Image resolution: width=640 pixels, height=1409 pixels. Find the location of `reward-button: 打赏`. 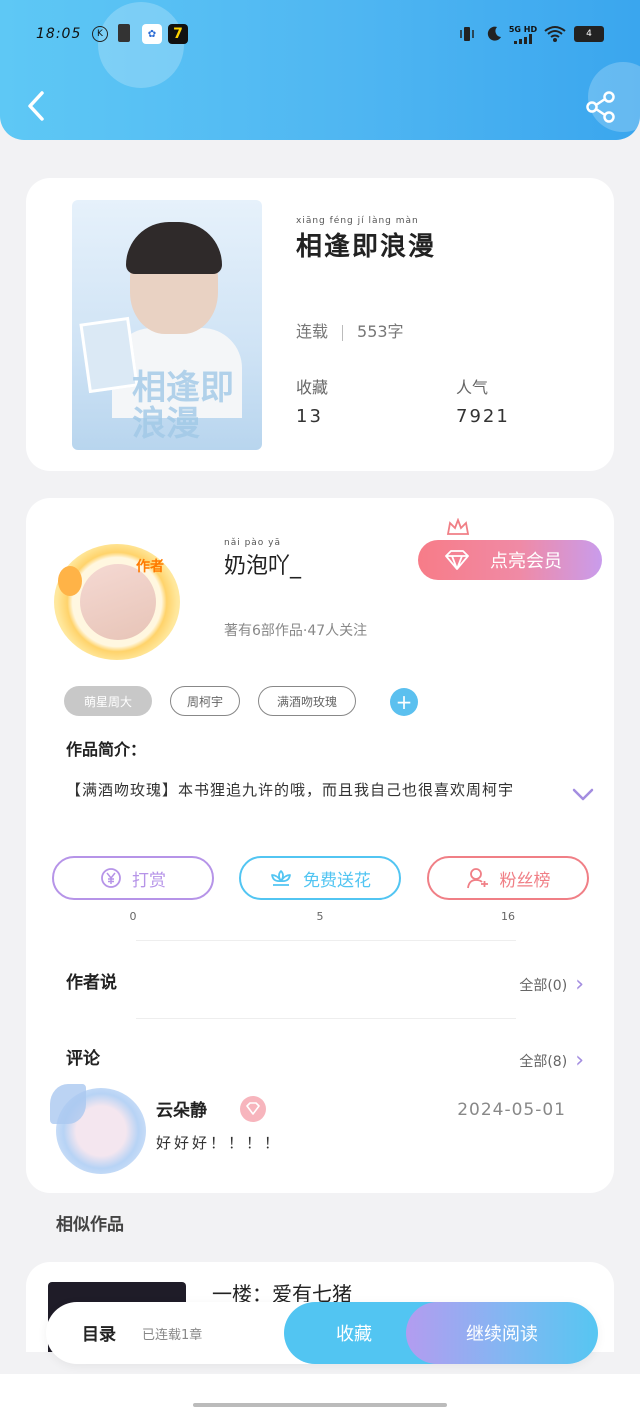

reward-button: 打赏 is located at coordinates (133, 878).